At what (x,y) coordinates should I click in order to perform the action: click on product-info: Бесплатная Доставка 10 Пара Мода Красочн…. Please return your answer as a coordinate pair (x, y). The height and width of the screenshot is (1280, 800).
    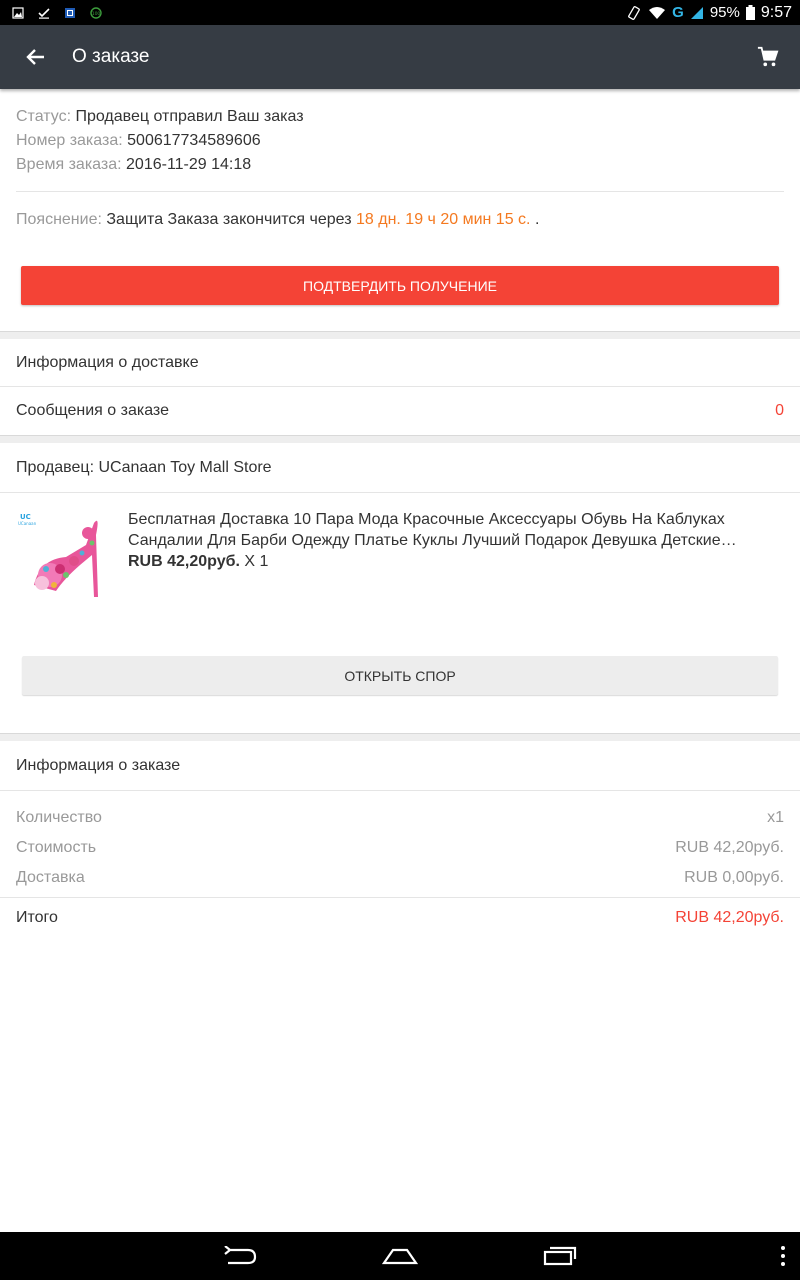
    Looking at the image, I should click on (456, 568).